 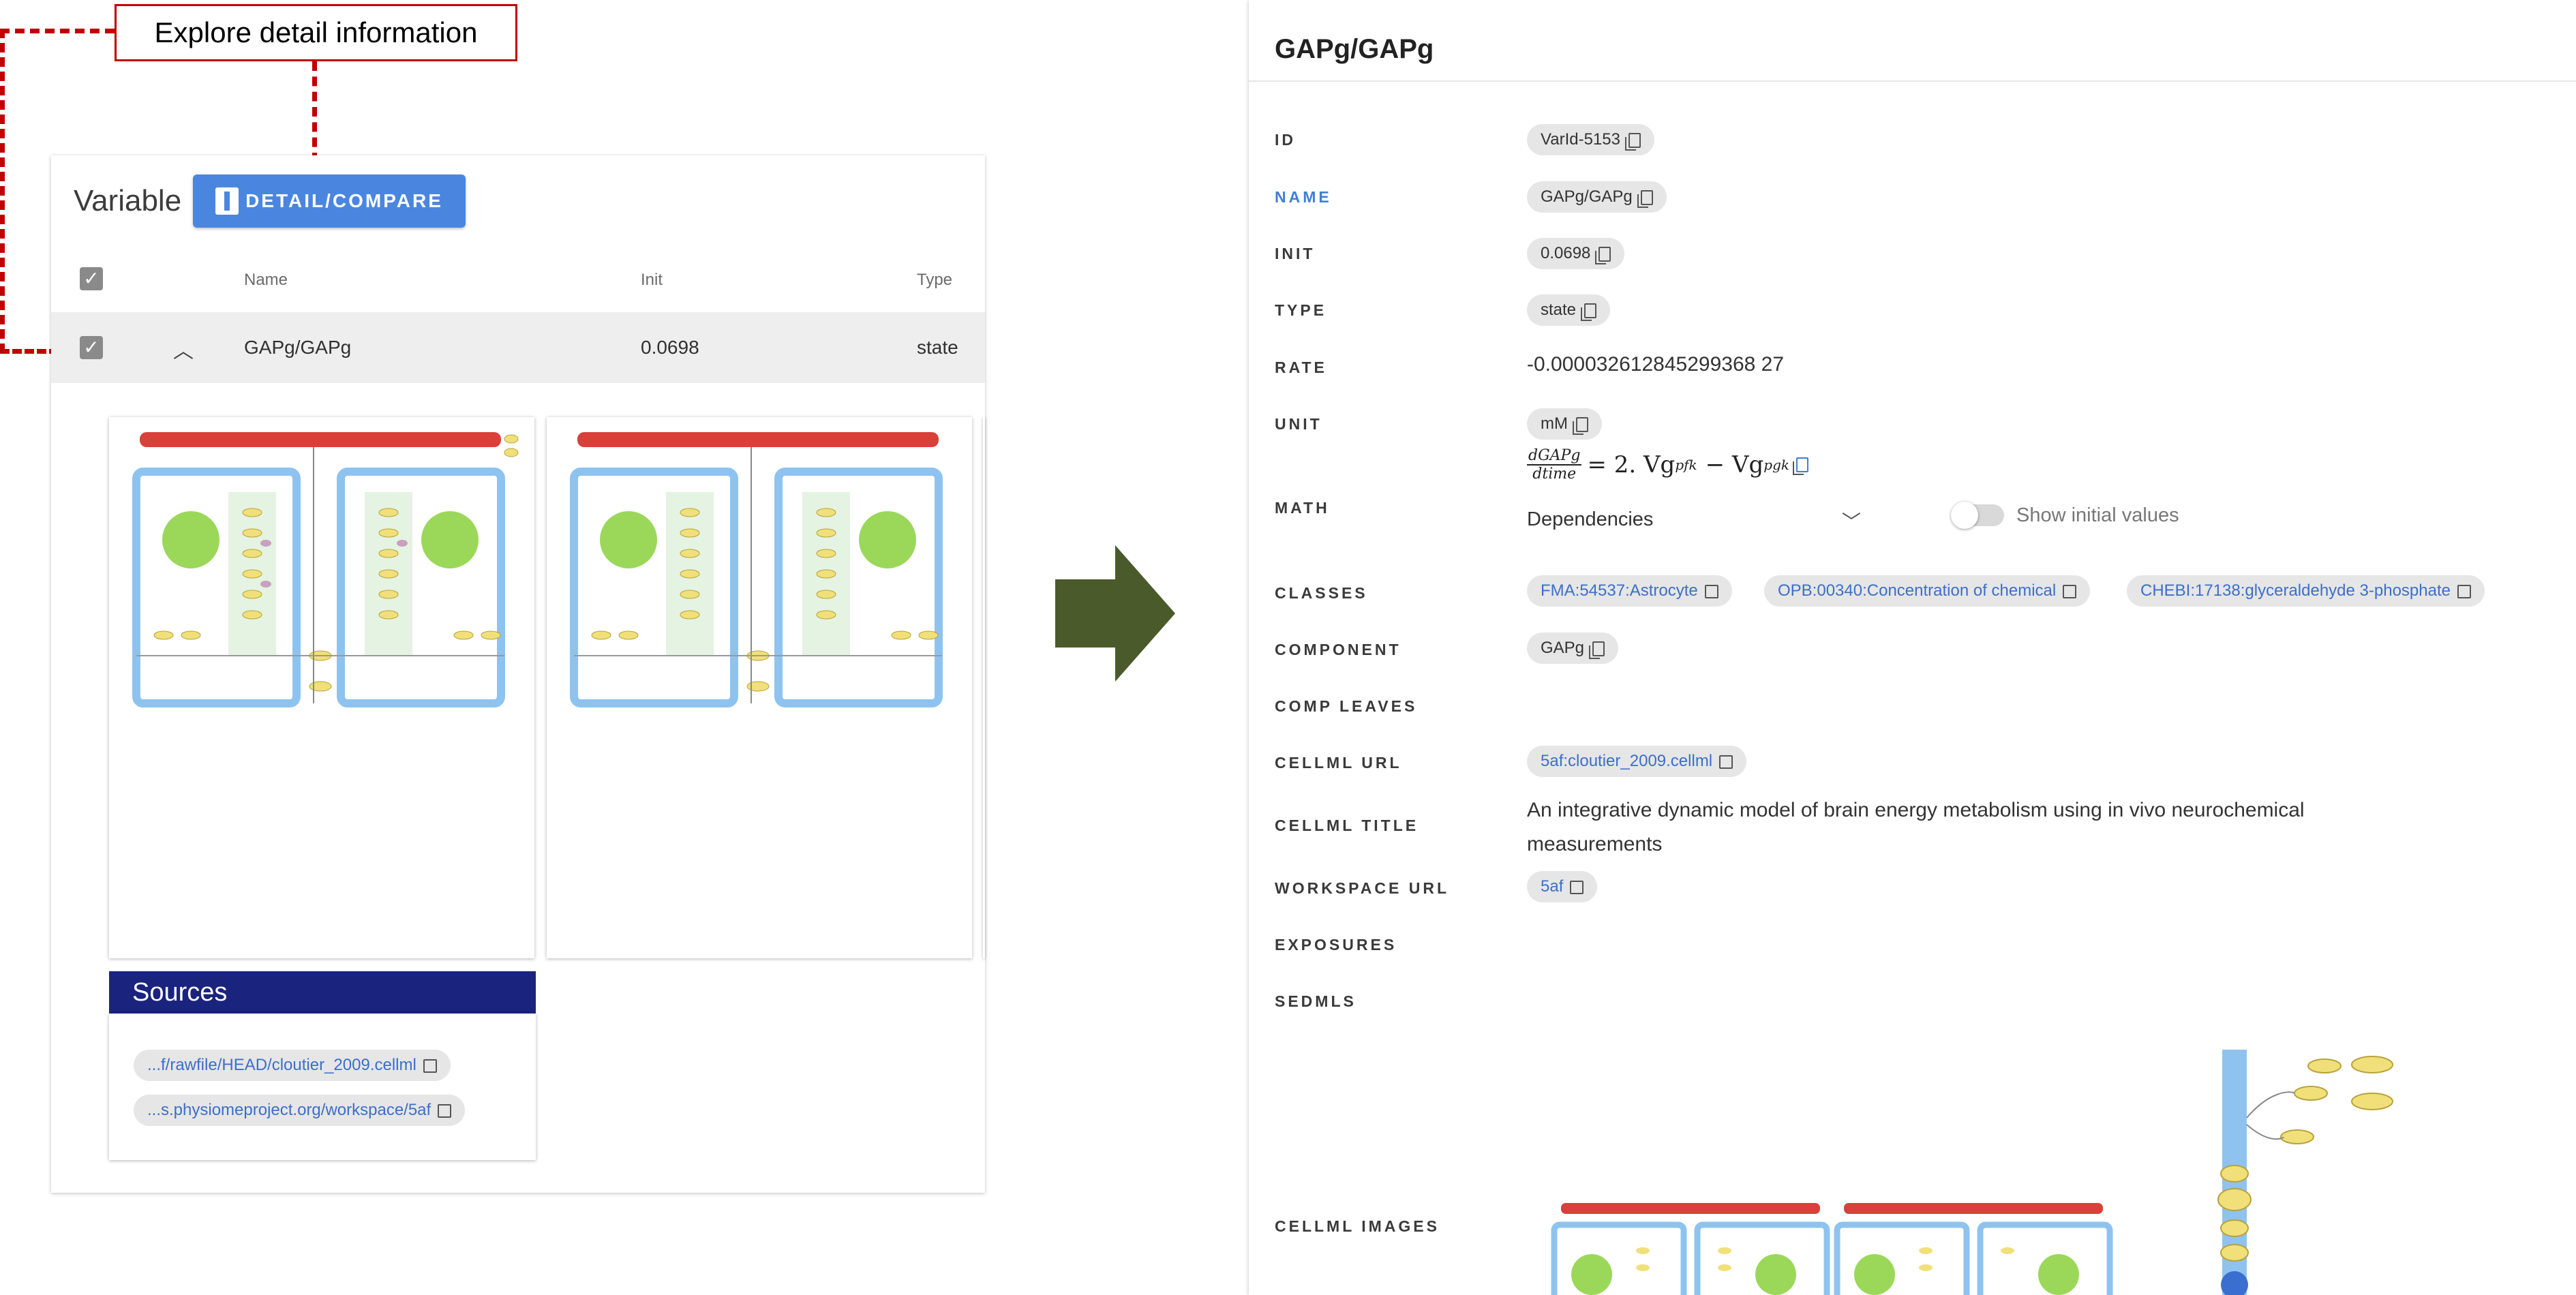 What do you see at coordinates (315, 111) in the screenshot?
I see `annotation-line-to-button` at bounding box center [315, 111].